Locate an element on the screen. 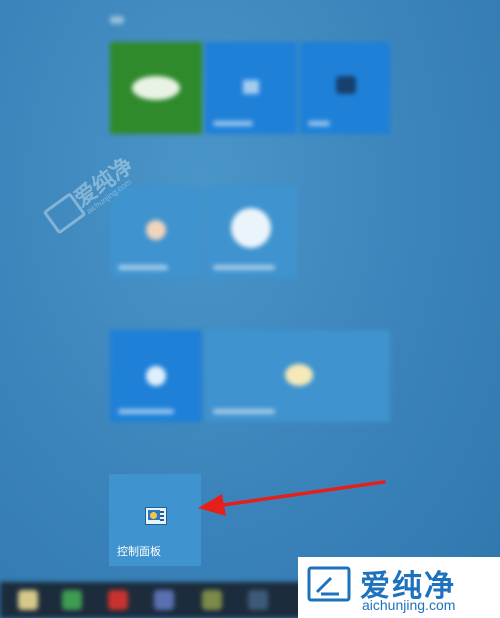 Image resolution: width=500 pixels, height=618 pixels. gear-icon is located at coordinates (156, 376).